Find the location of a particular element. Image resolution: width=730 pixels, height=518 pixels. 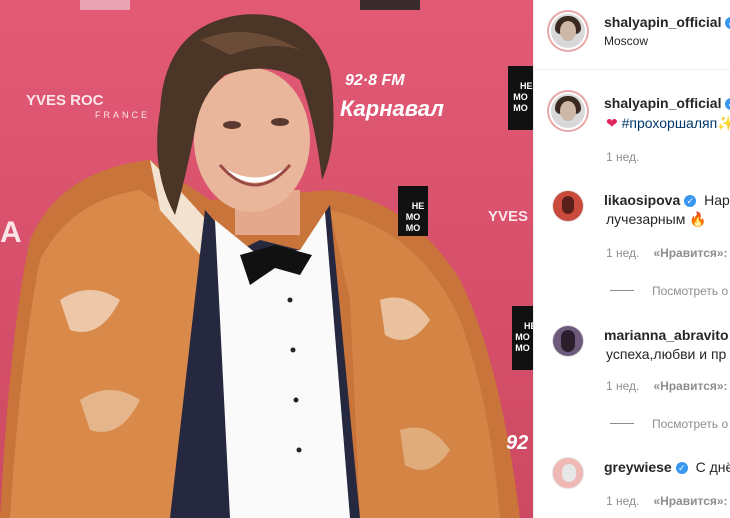

comment-avatar-marianna is located at coordinates (568, 341).